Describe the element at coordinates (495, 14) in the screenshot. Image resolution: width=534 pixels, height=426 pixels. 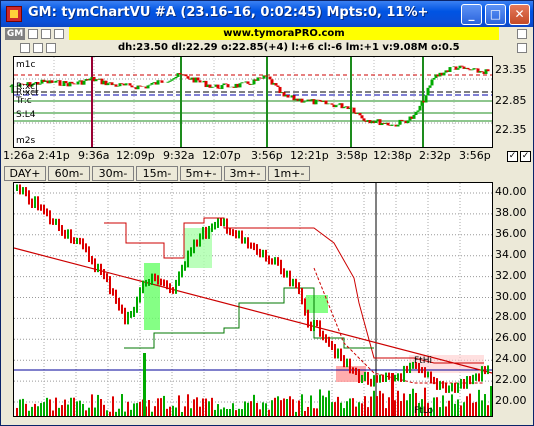
I see `maximize-button: □` at that location.